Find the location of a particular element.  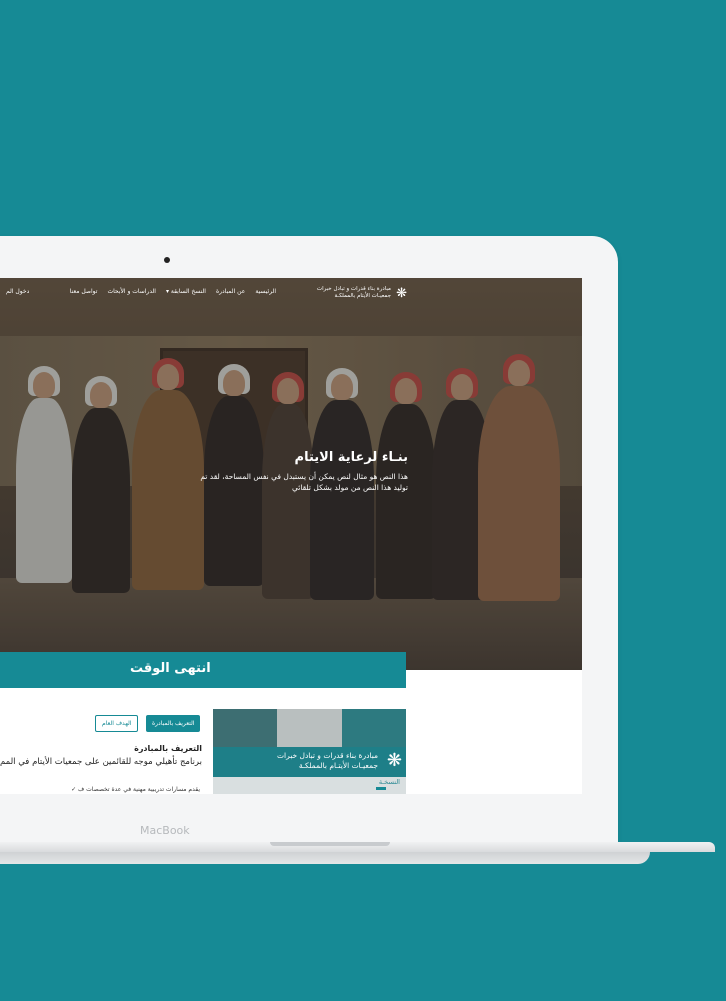

laptop-base is located at coordinates (360, 855).